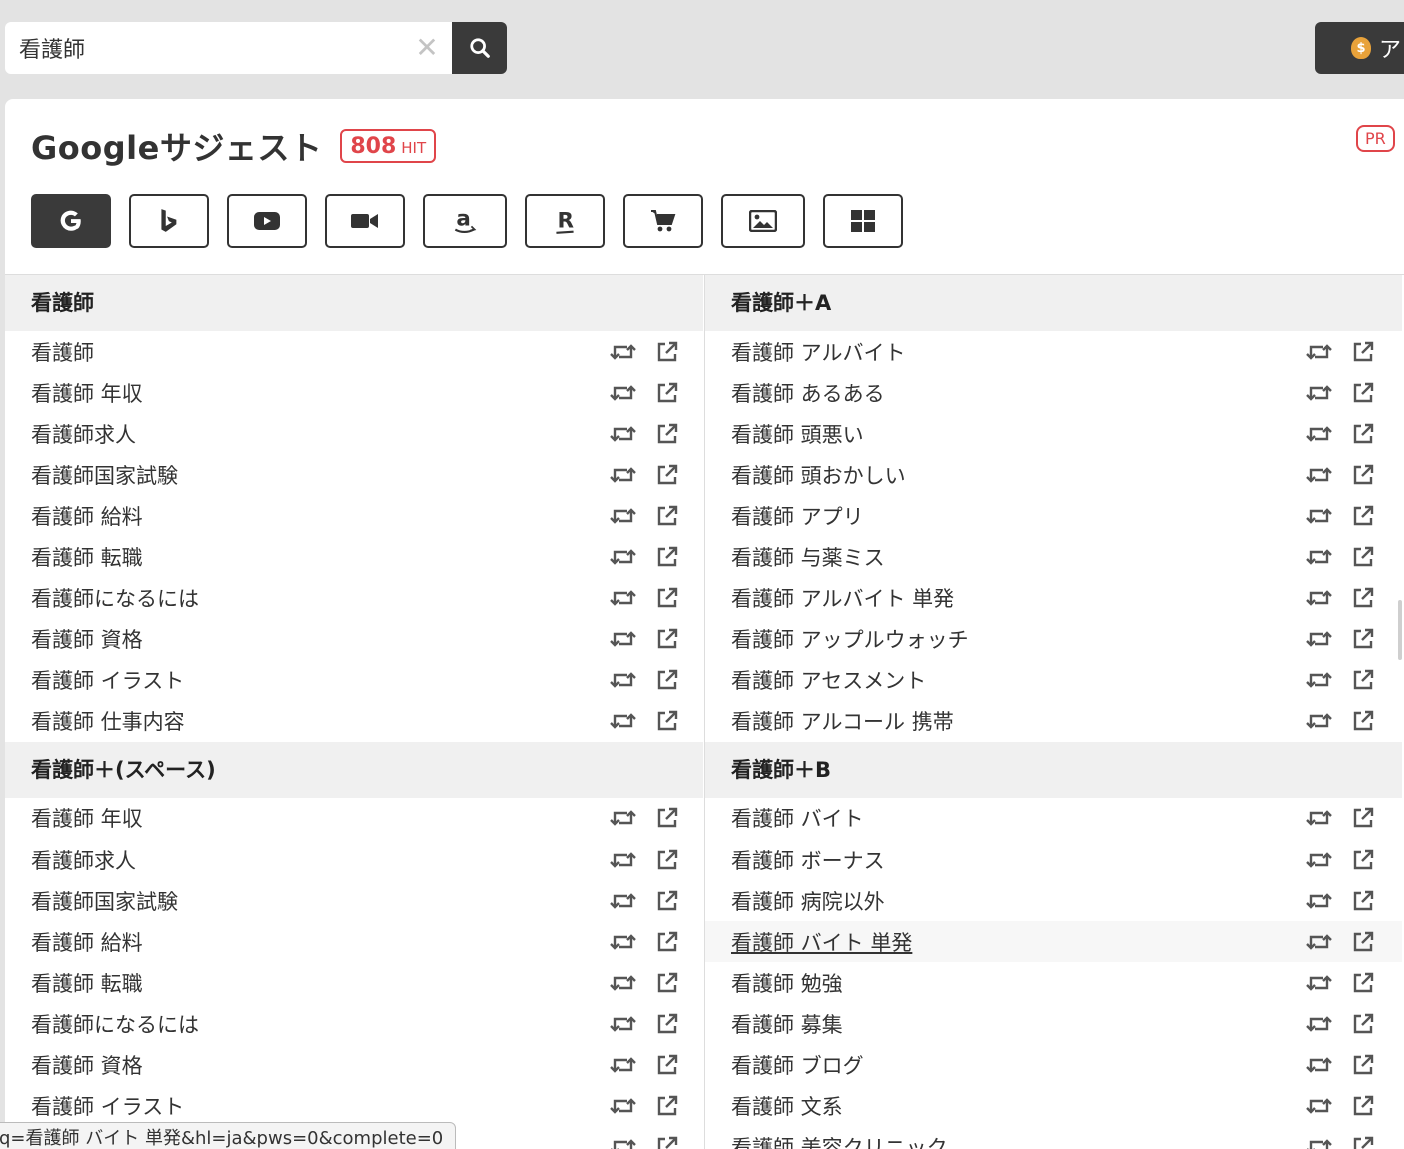 The height and width of the screenshot is (1149, 1404). Describe the element at coordinates (1066, 901) in the screenshot. I see `suggest-keyword: 看護師 病院以外` at that location.